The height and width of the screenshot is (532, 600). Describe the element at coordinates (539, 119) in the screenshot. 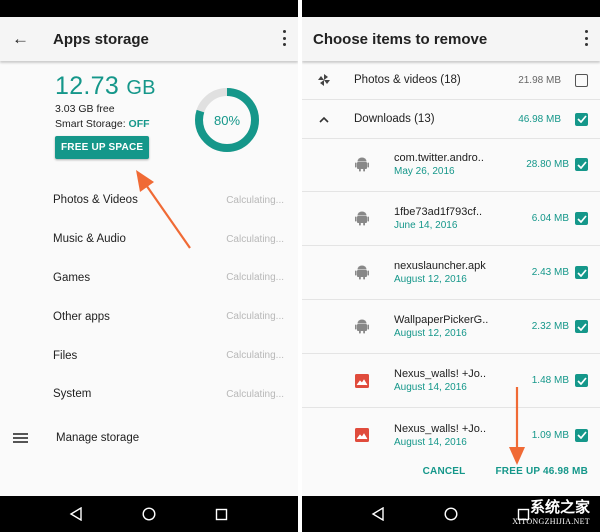

I see `group-size: 46.98 MB` at that location.